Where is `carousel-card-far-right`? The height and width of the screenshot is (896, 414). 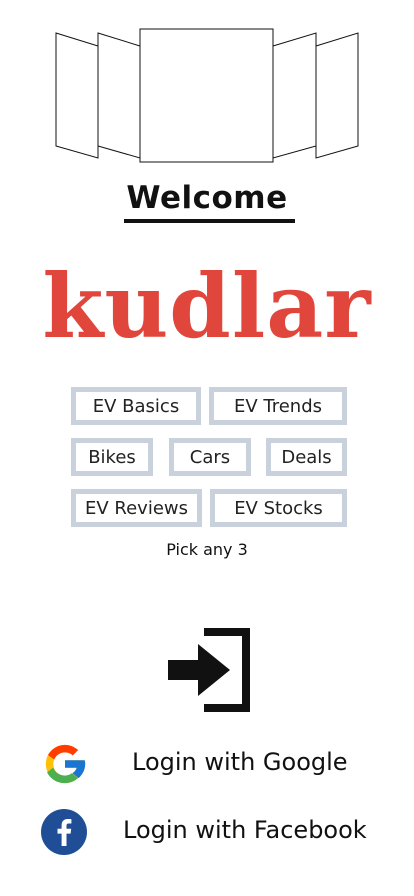 carousel-card-far-right is located at coordinates (337, 95).